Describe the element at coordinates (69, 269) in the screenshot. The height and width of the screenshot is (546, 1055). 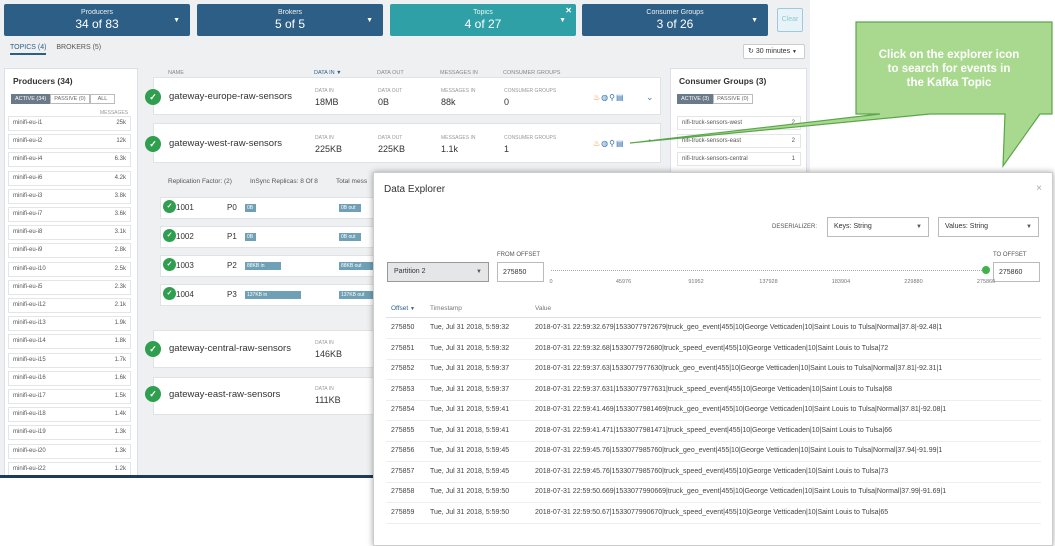
I see `producer-row: minifi-eu-i10 2.5k` at that location.